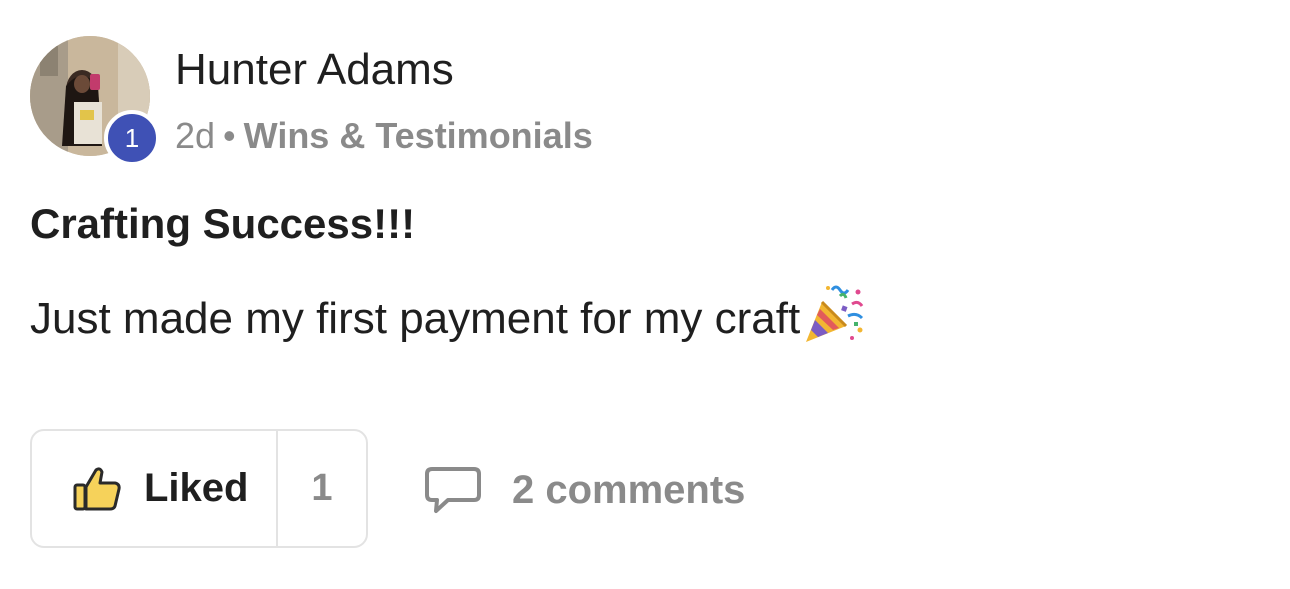 The width and height of the screenshot is (1290, 589). I want to click on like-label: Liked, so click(196, 488).